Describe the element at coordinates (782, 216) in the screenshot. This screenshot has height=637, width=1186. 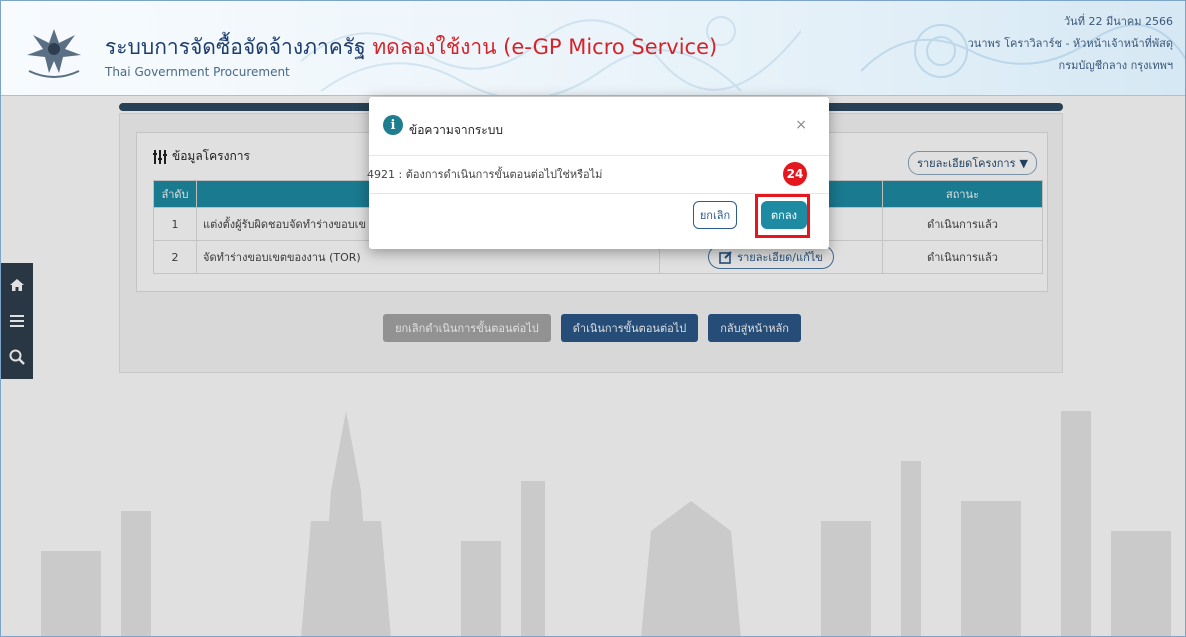
I see `highlight-box` at that location.